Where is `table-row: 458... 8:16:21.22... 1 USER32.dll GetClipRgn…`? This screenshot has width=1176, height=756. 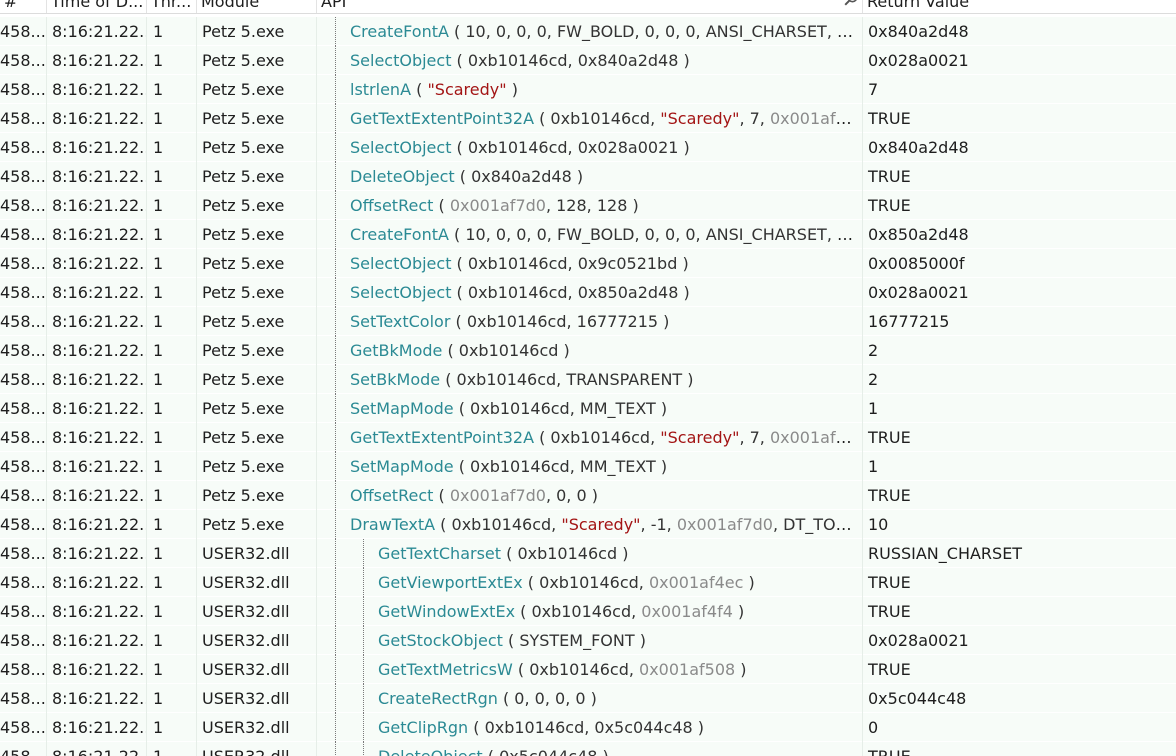
table-row: 458... 8:16:21.22... 1 USER32.dll GetClipRgn… is located at coordinates (588, 727).